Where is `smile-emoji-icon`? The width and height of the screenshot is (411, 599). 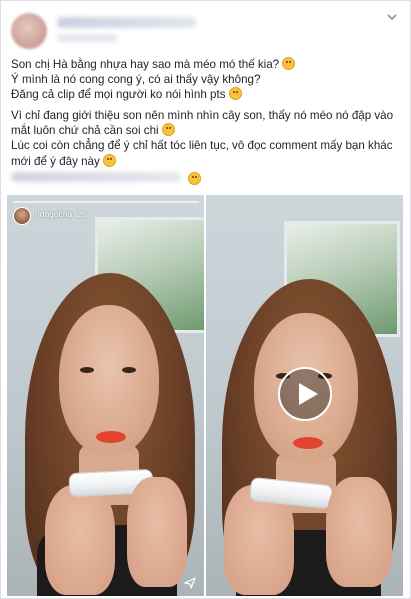
smile-emoji-icon is located at coordinates (168, 130).